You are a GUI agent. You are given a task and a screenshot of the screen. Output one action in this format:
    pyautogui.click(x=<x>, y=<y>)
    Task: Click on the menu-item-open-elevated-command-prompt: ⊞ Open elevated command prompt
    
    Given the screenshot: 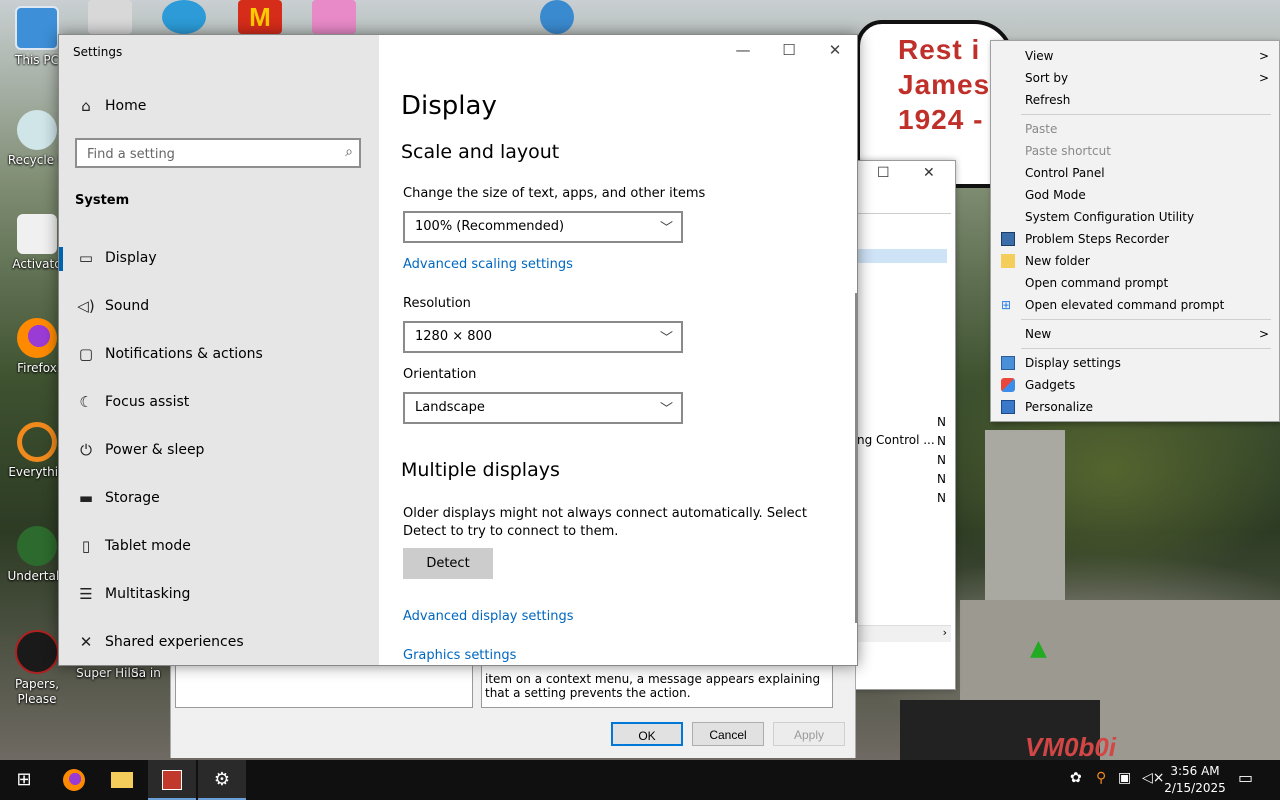 What is the action you would take?
    pyautogui.click(x=1135, y=305)
    